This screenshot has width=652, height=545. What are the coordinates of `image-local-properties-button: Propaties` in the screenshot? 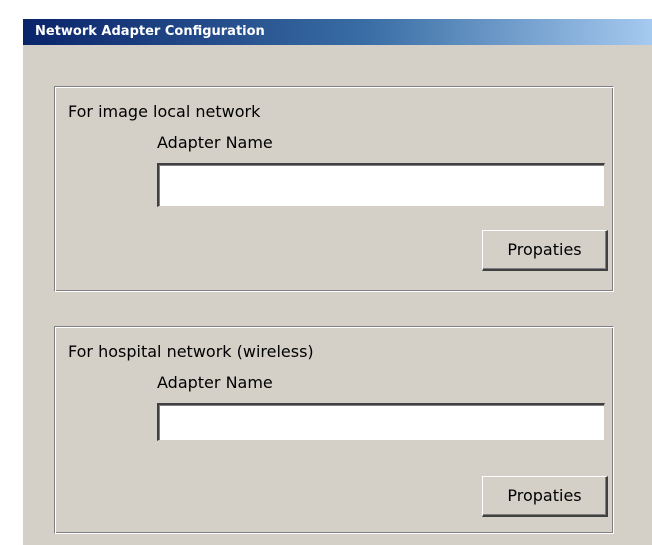 It's located at (545, 250).